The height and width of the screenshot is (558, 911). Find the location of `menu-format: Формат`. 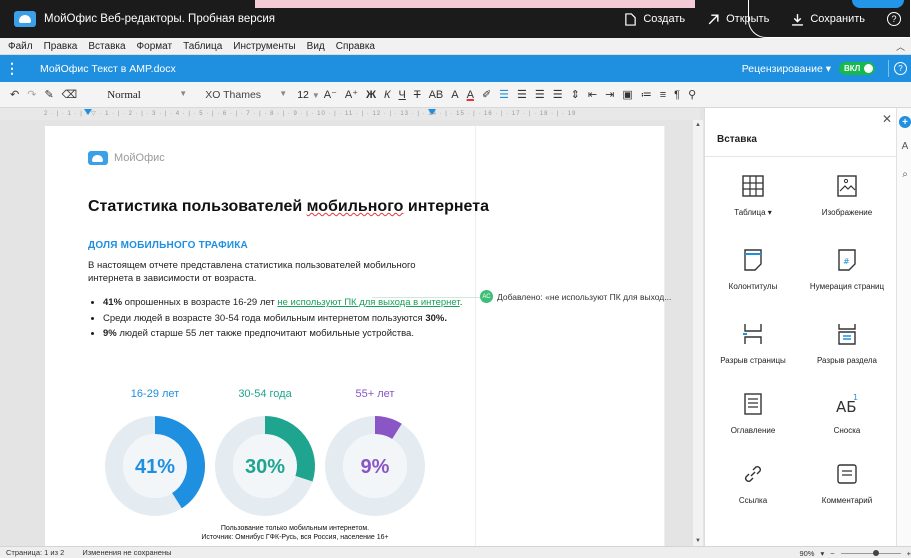

menu-format: Формат is located at coordinates (155, 46).